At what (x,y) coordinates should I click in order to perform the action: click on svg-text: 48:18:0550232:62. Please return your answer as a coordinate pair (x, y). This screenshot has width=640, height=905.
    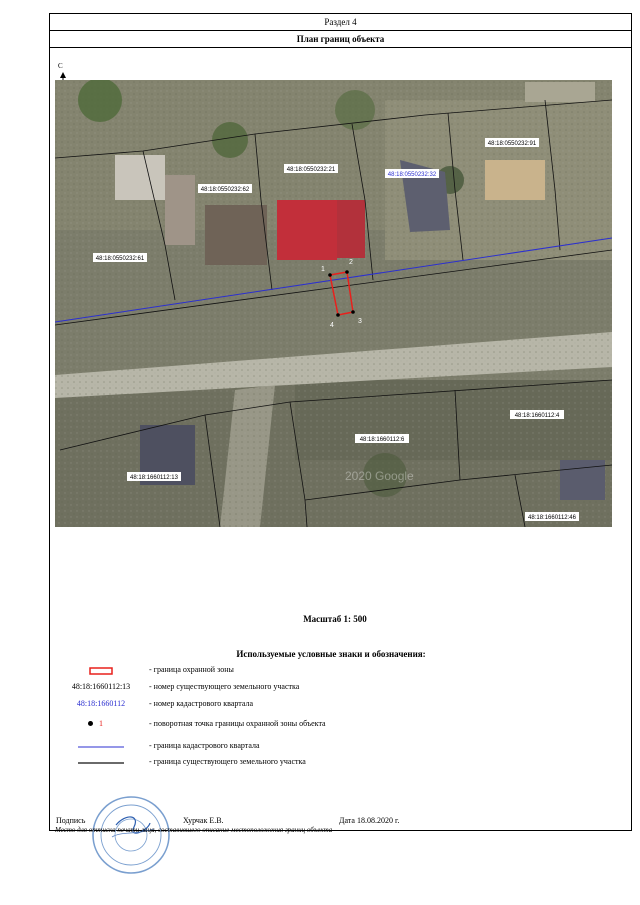
    Looking at the image, I should click on (225, 190).